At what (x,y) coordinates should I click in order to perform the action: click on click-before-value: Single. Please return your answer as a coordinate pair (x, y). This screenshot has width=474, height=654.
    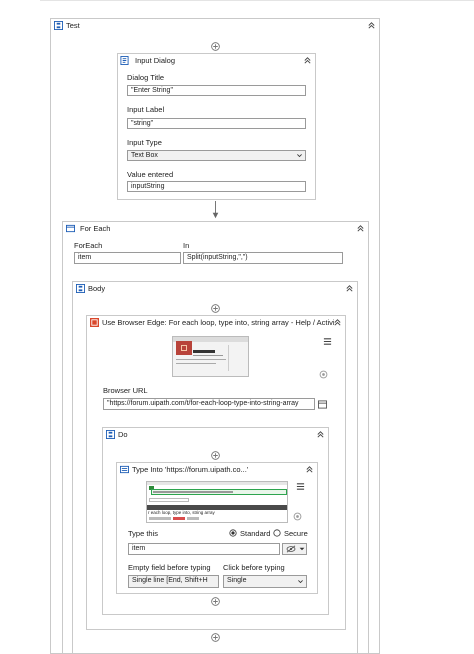
    Looking at the image, I should click on (237, 580).